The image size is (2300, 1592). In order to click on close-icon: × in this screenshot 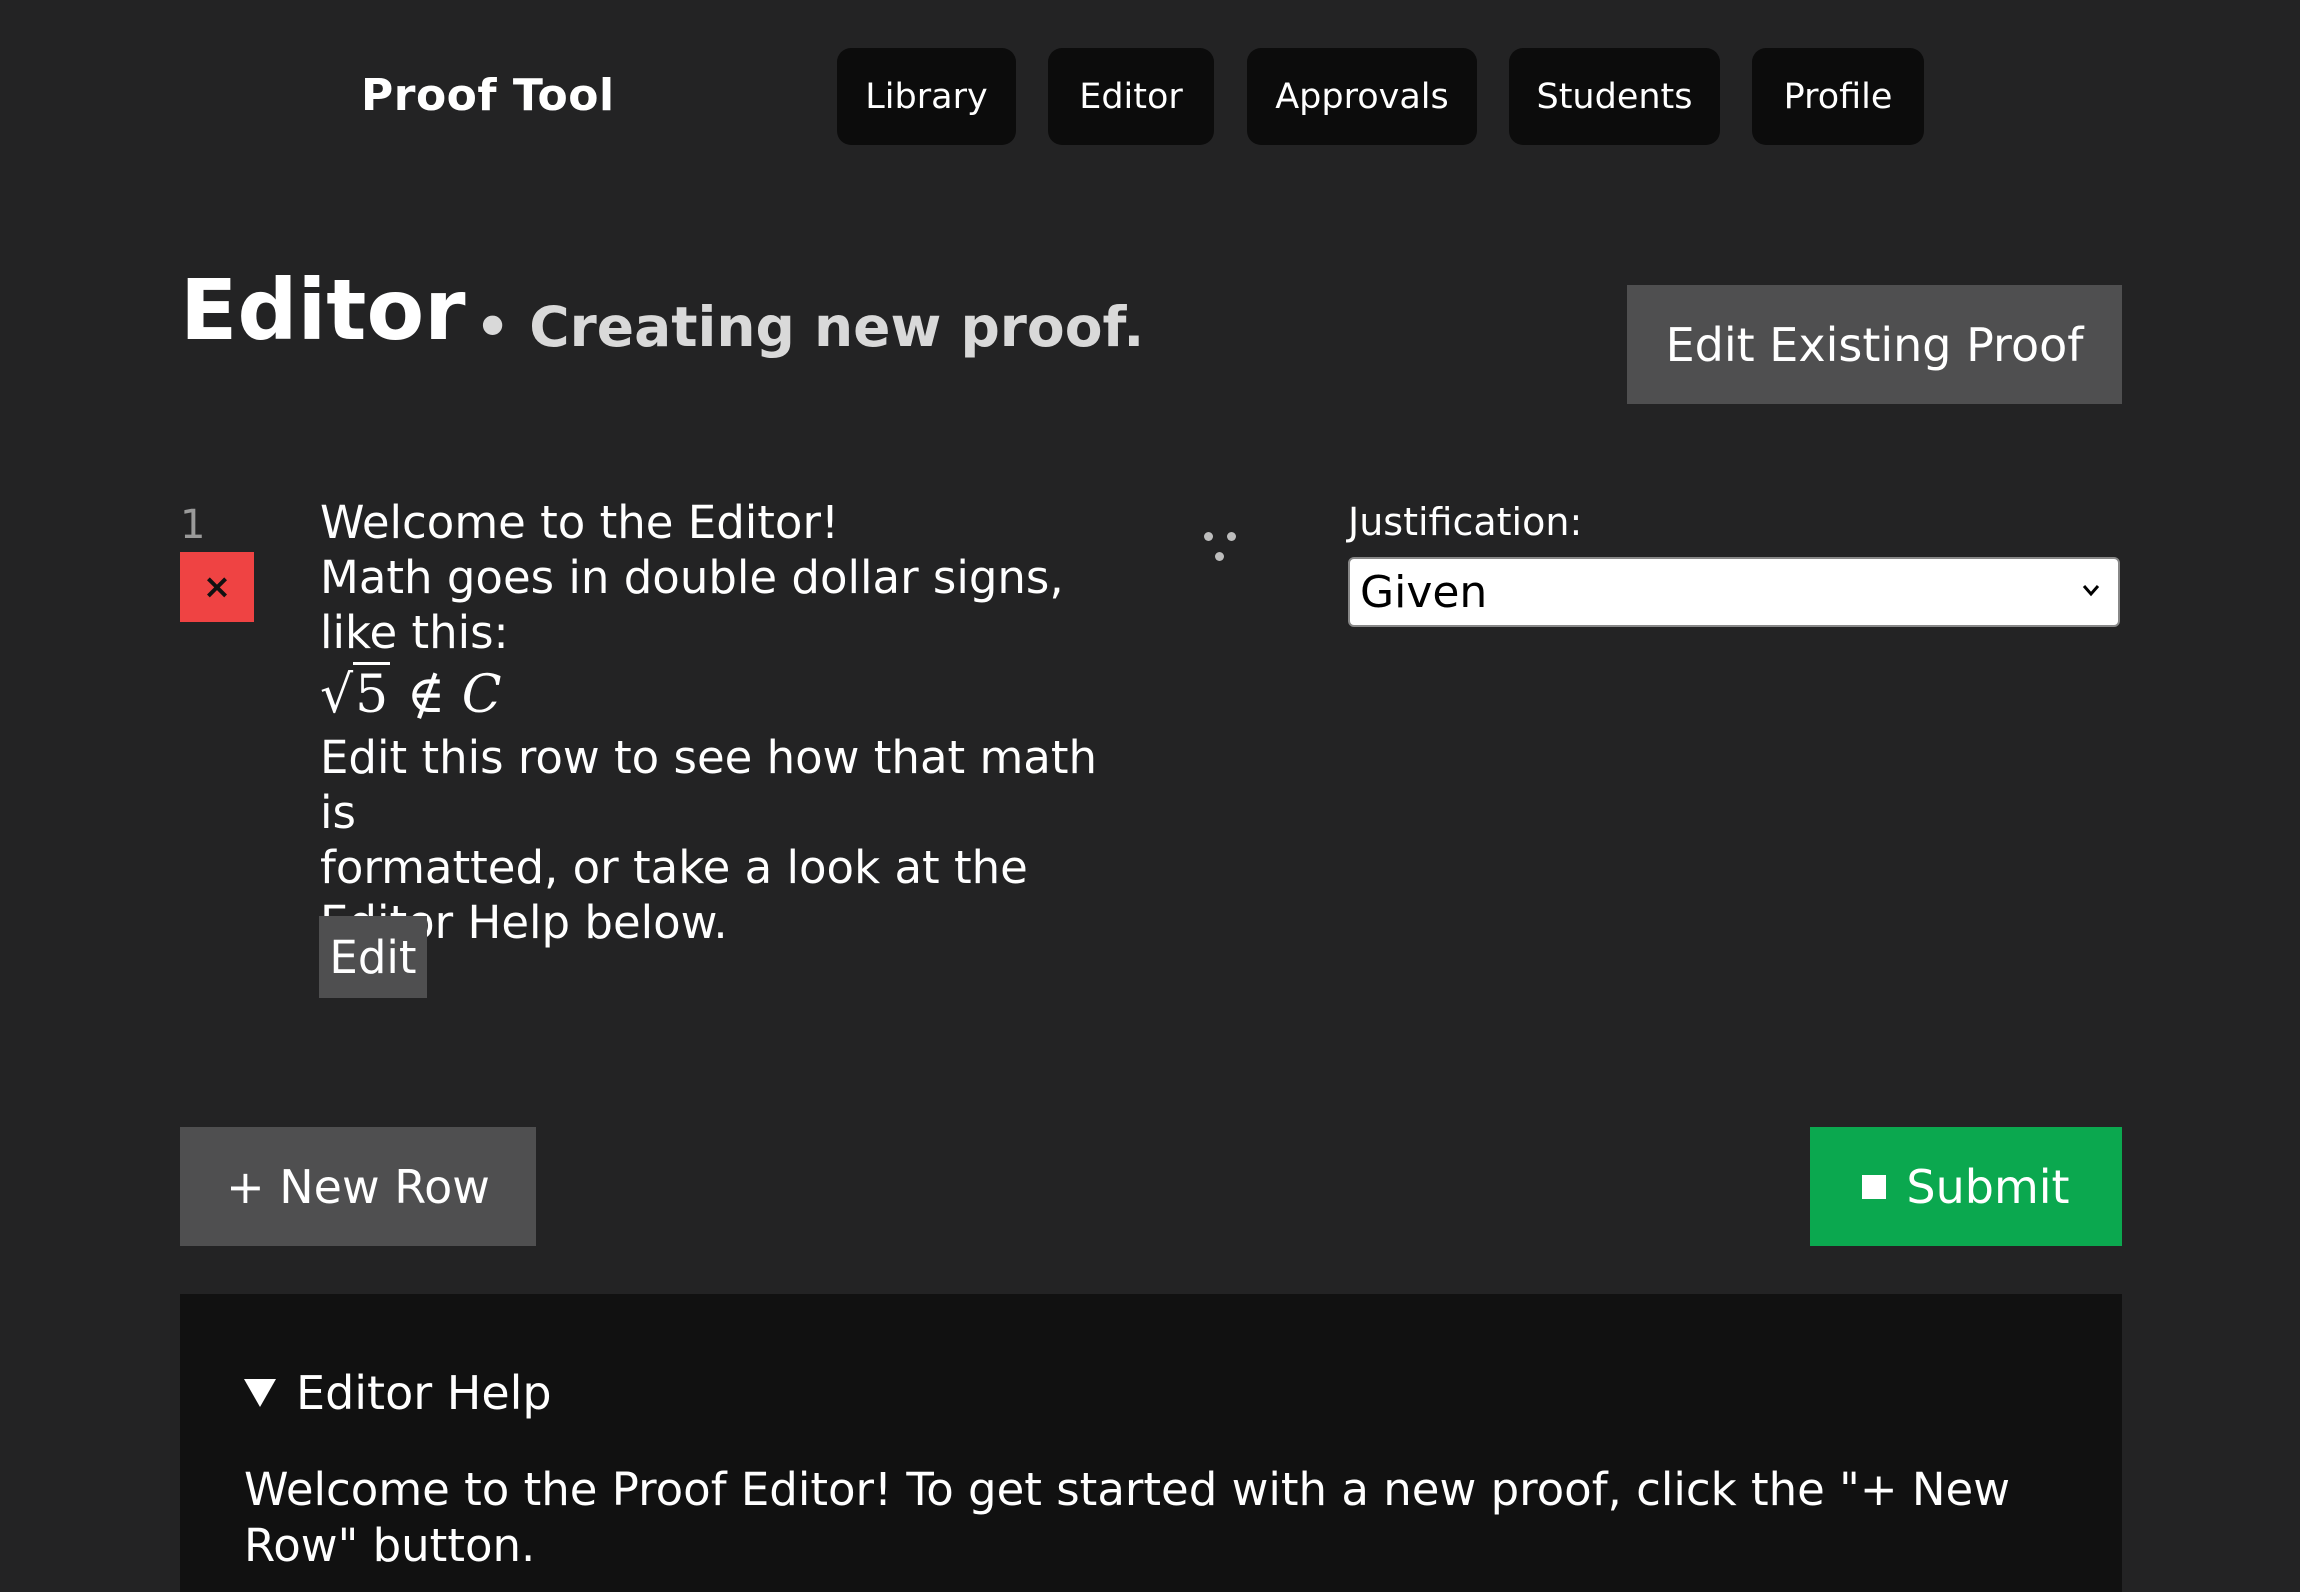, I will do `click(217, 587)`.